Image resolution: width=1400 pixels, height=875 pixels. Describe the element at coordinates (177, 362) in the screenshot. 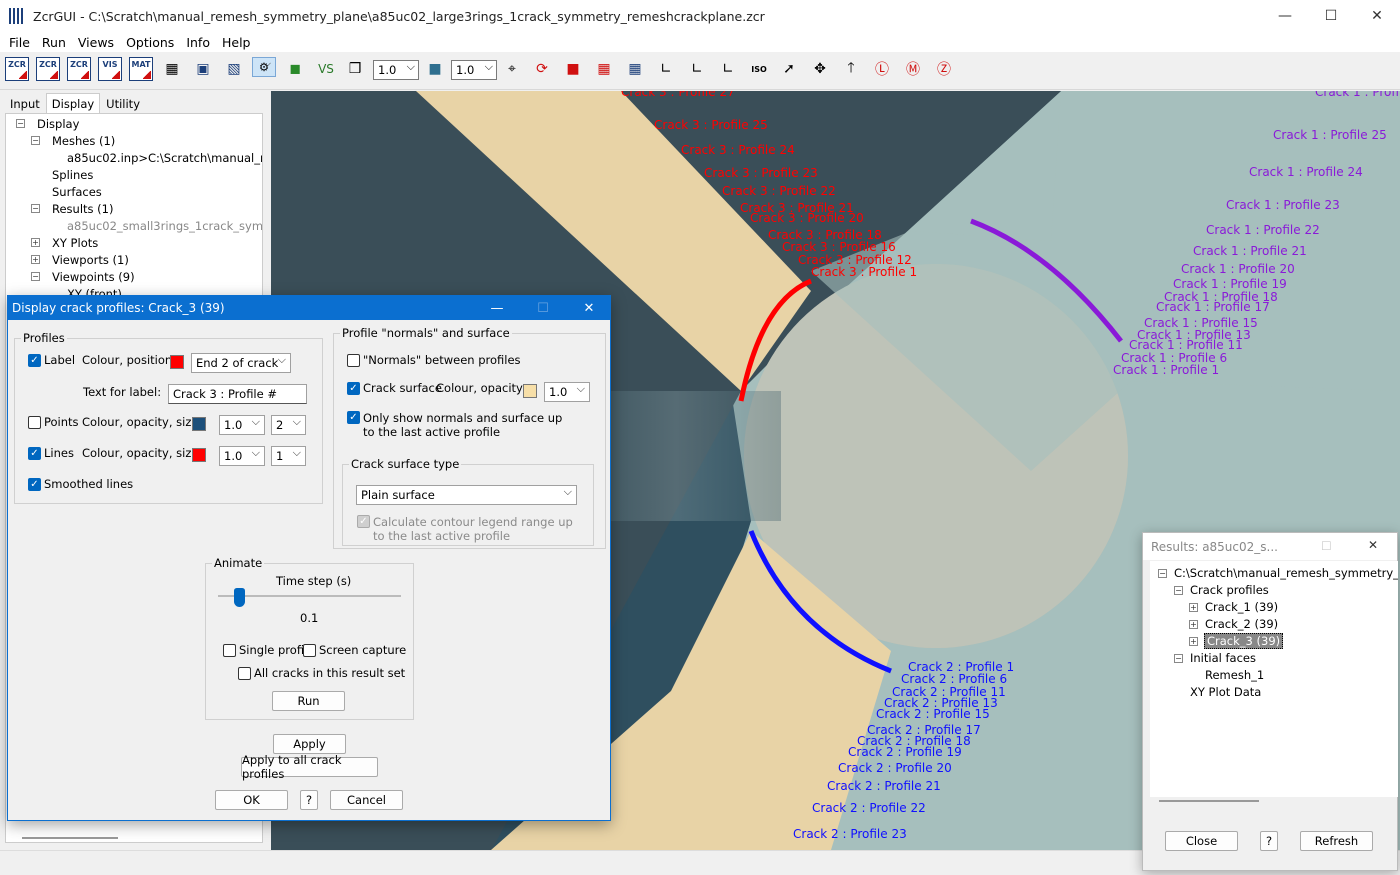

I see `label-colour-swatch` at that location.